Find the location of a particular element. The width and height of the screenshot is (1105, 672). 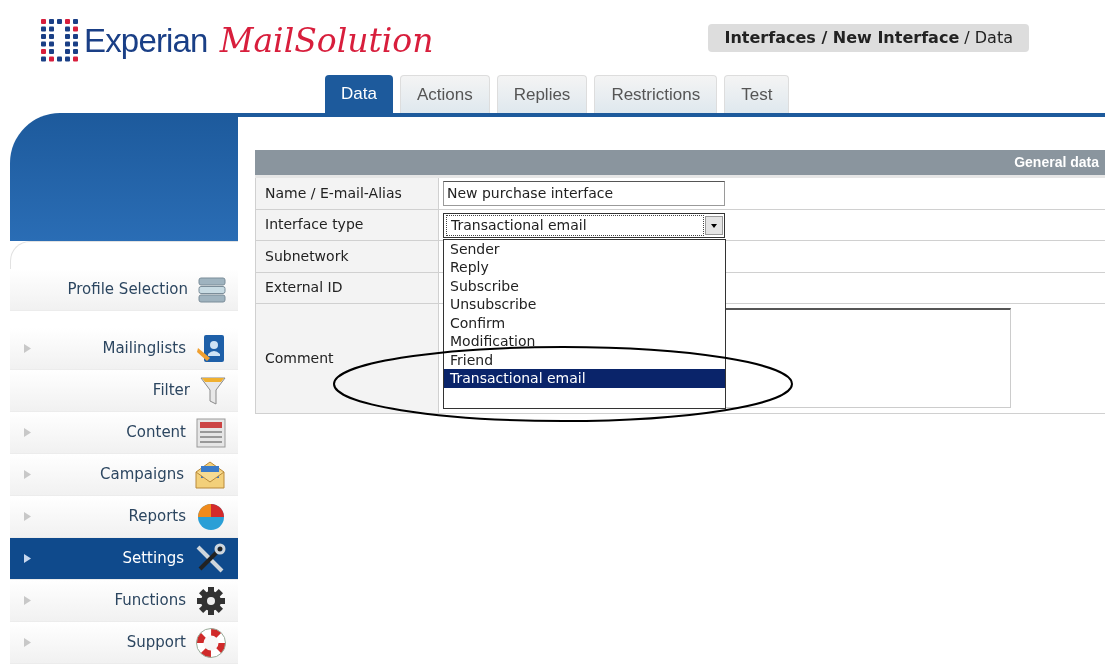

dropdown-option: Unsubscribe is located at coordinates (584, 304).